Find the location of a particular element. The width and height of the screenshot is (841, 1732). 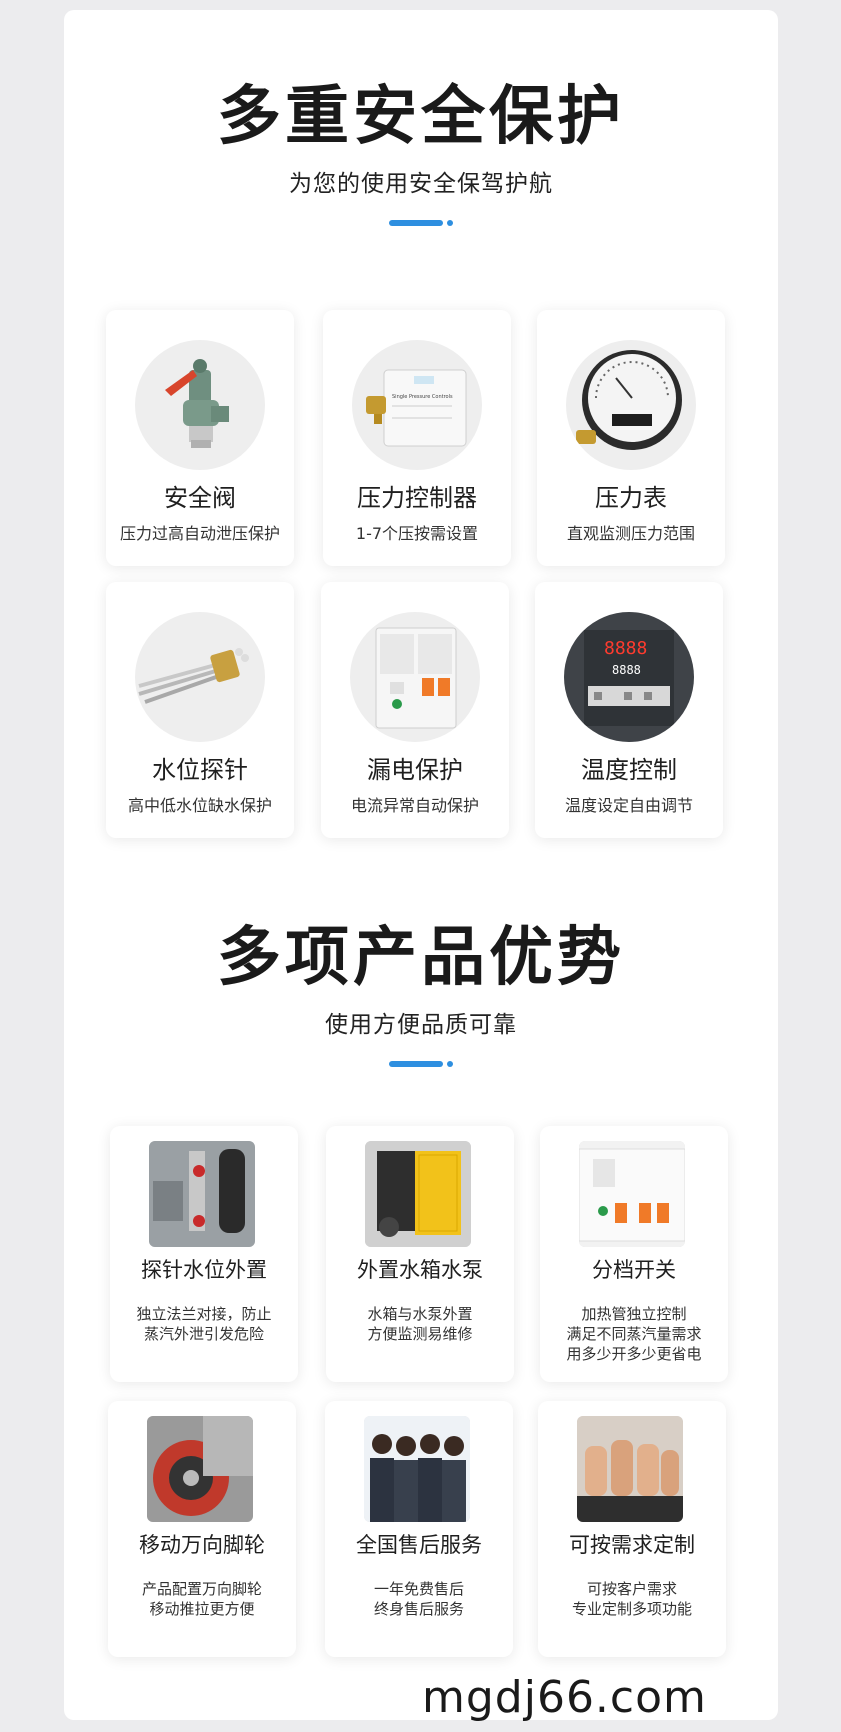

advantage-card-external-probe: 探针水位外置 独立法兰对接，防止 蒸汽外泄引发危险 is located at coordinates (204, 1254).